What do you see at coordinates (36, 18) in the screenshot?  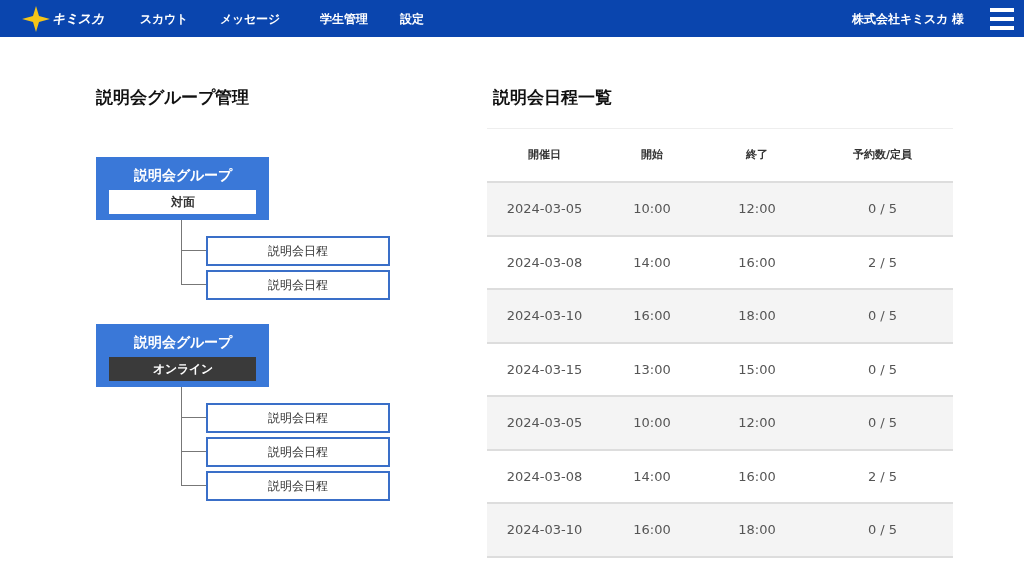 I see `star-logo-icon` at bounding box center [36, 18].